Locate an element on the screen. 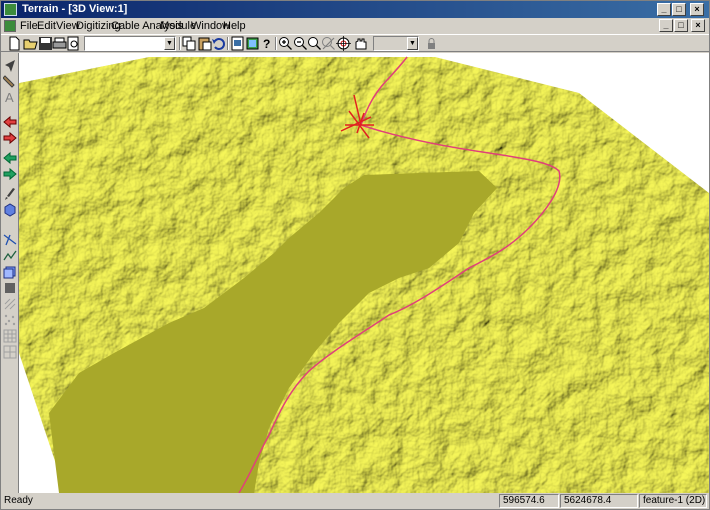 The width and height of the screenshot is (710, 510). app-icon is located at coordinates (10, 9).